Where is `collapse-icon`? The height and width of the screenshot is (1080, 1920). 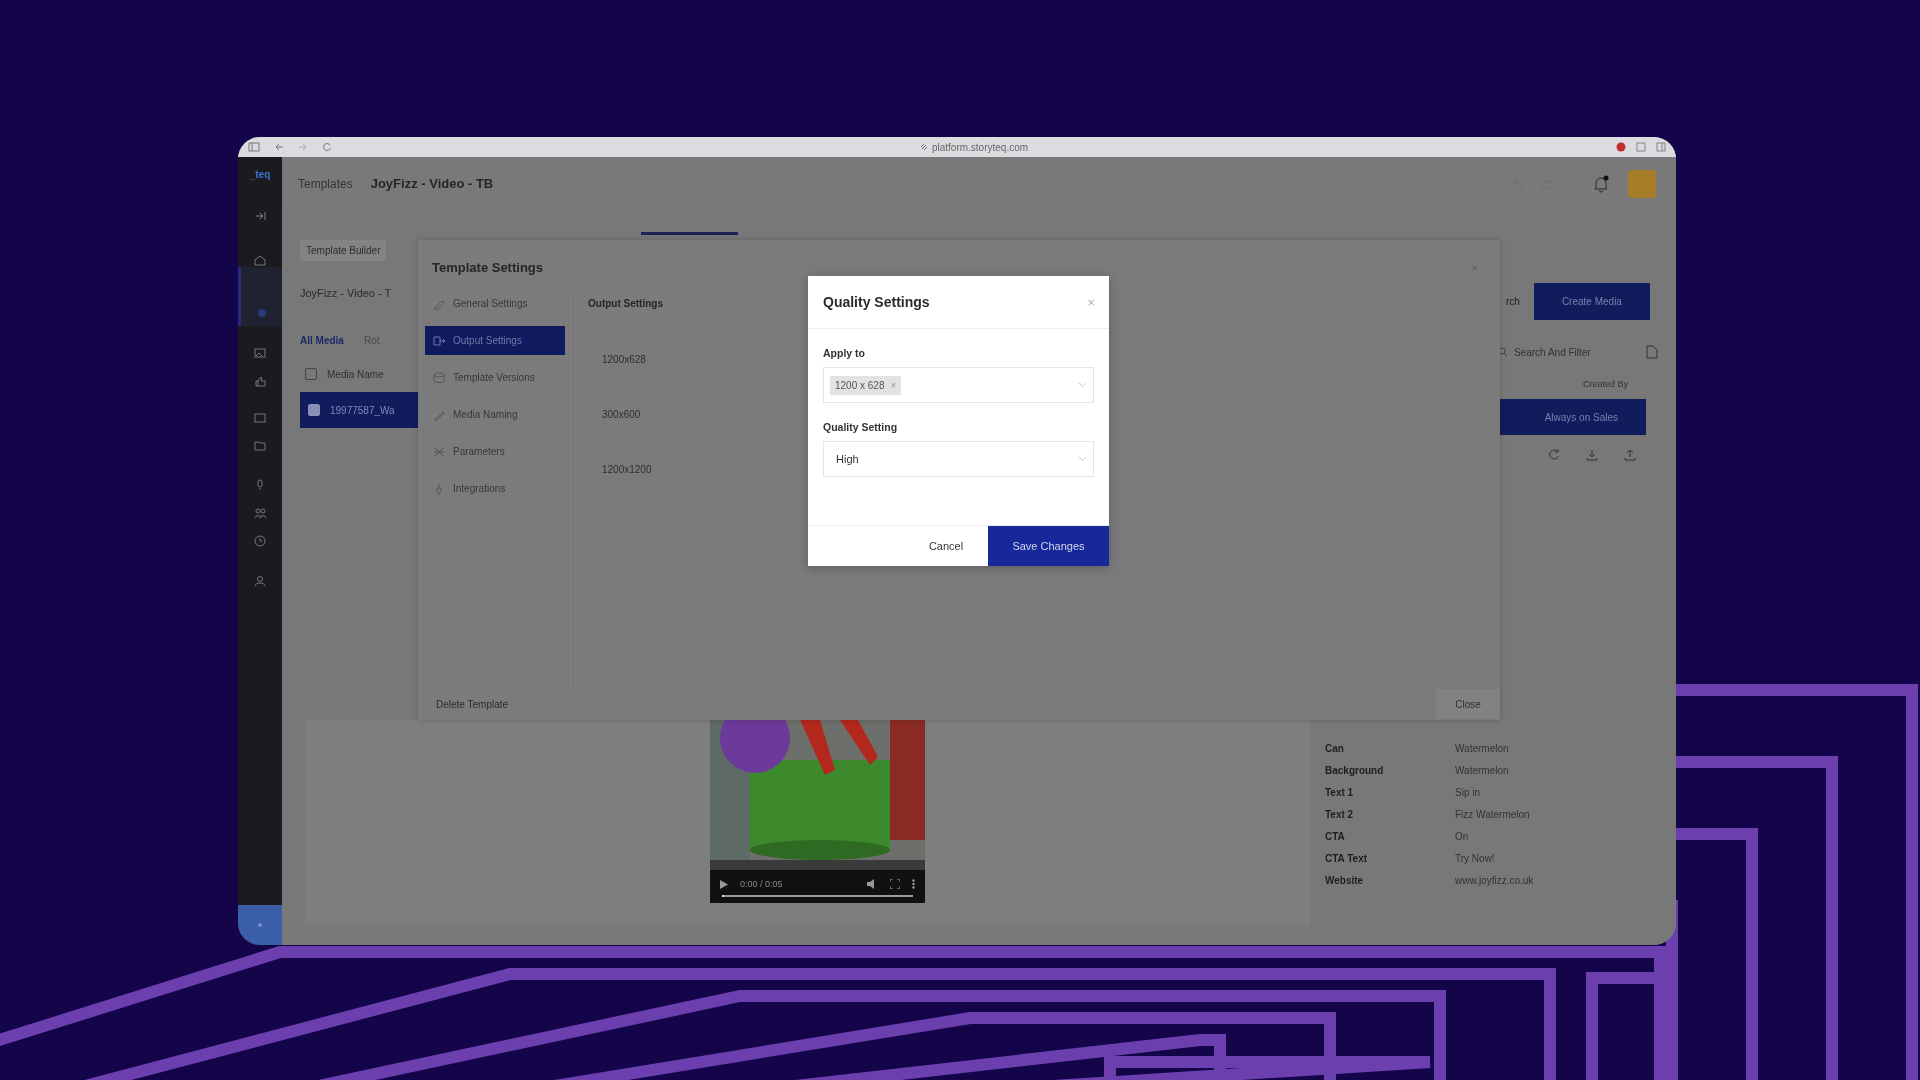
collapse-icon is located at coordinates (260, 216).